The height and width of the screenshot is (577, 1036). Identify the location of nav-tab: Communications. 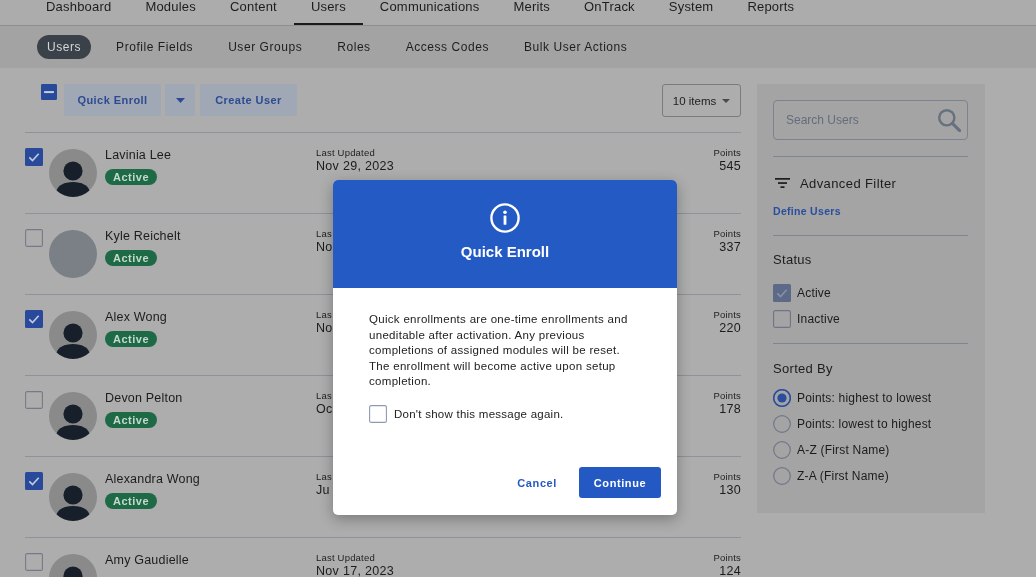
(429, 12).